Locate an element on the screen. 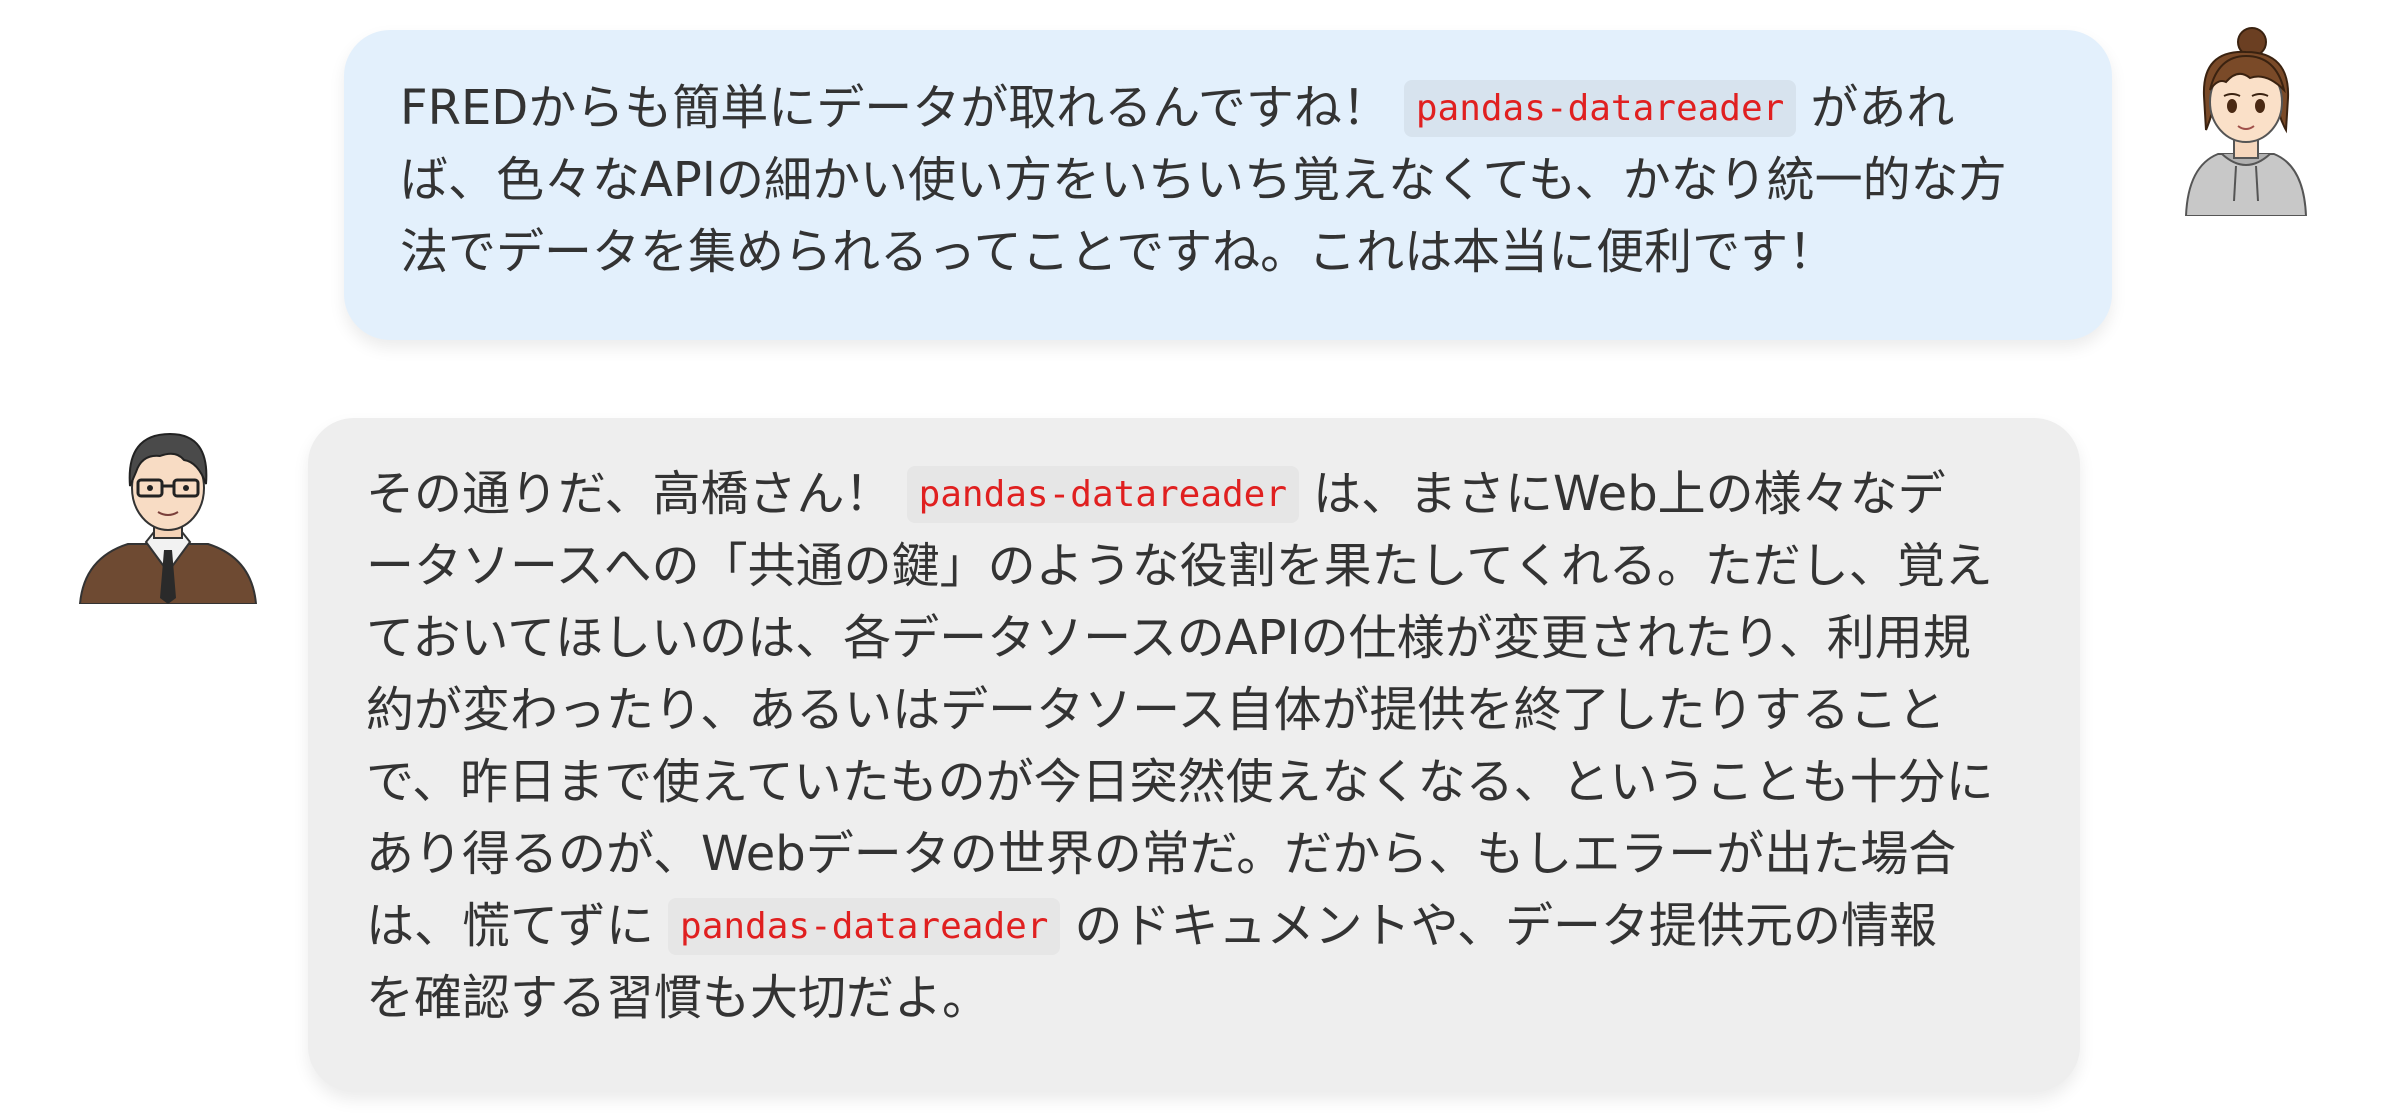 Image resolution: width=2400 pixels, height=1116 pixels. message-line: 法でデータを集められるってことですね。これは本当に便利です！ is located at coordinates (1118, 252).